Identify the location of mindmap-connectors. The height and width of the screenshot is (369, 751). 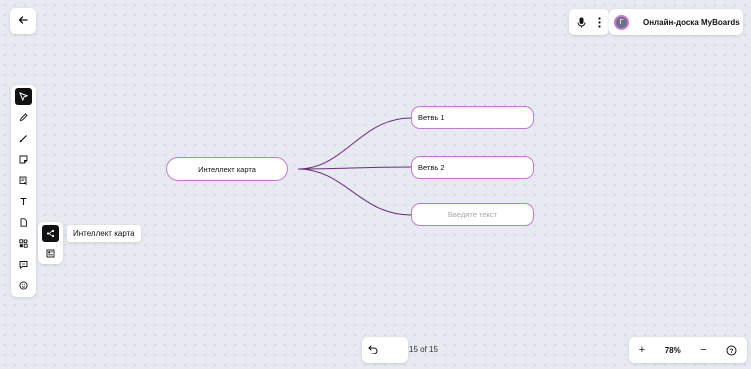
(354, 166).